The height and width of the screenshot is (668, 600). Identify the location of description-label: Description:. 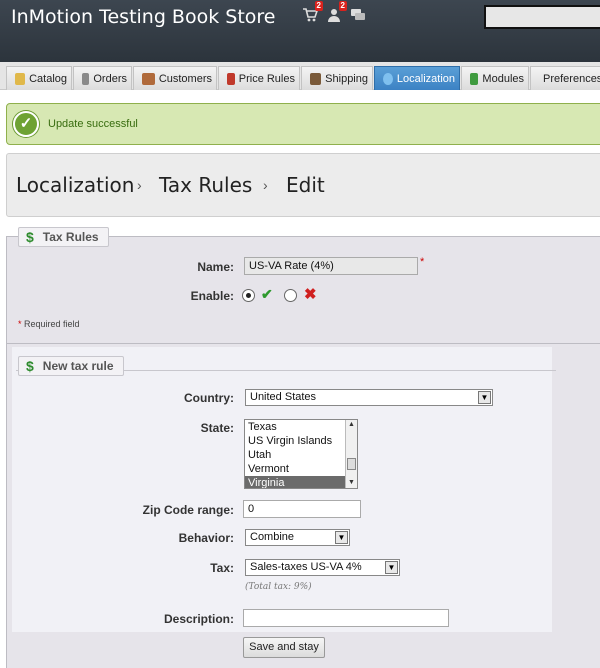
(198, 619).